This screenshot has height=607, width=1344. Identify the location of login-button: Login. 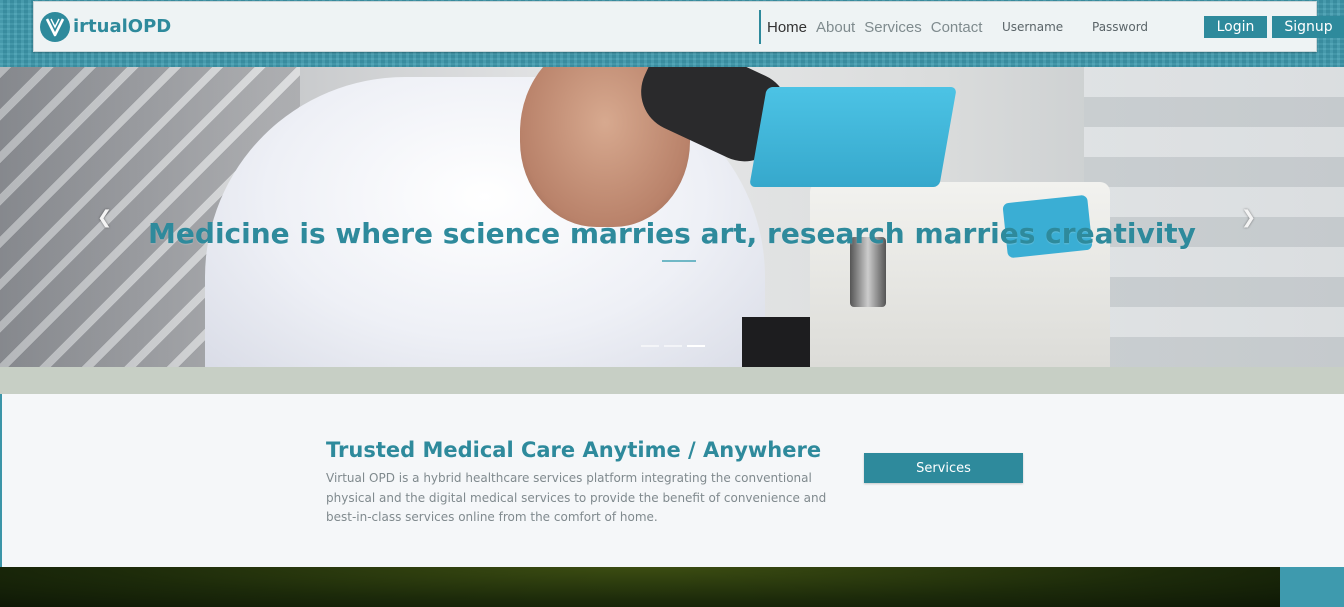
(1235, 27).